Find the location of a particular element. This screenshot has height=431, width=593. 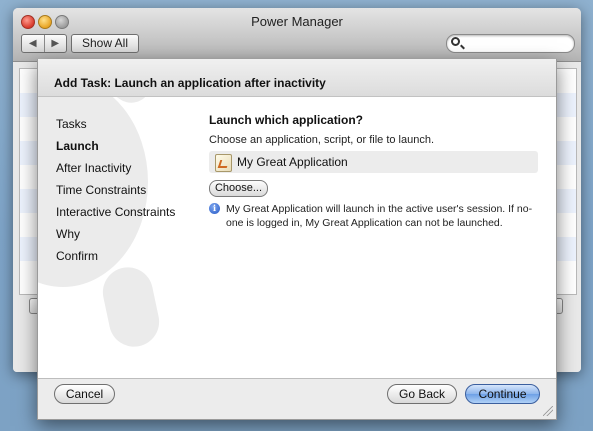

step-interactive-constraints: Interactive Constraints is located at coordinates (116, 212).